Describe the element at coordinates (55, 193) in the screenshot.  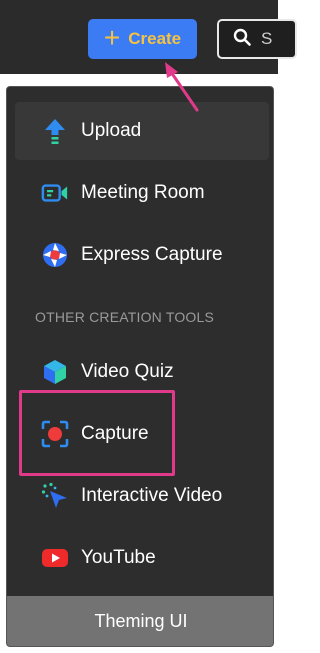
I see `meeting-room-icon` at that location.